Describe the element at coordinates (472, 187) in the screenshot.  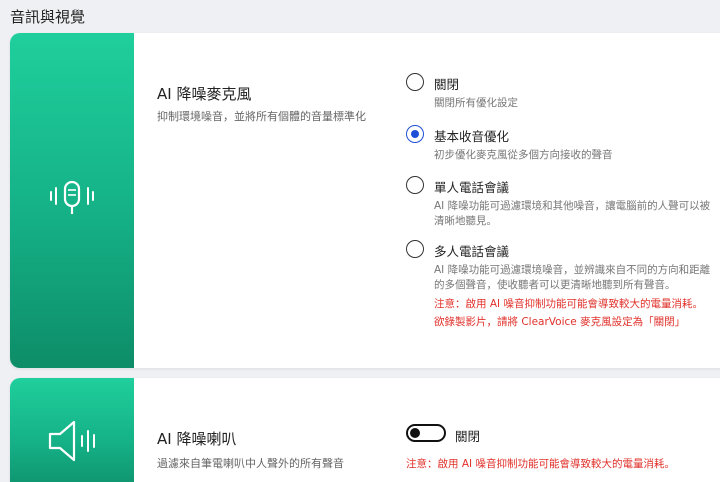
I see `option-label: 單人電話會議` at that location.